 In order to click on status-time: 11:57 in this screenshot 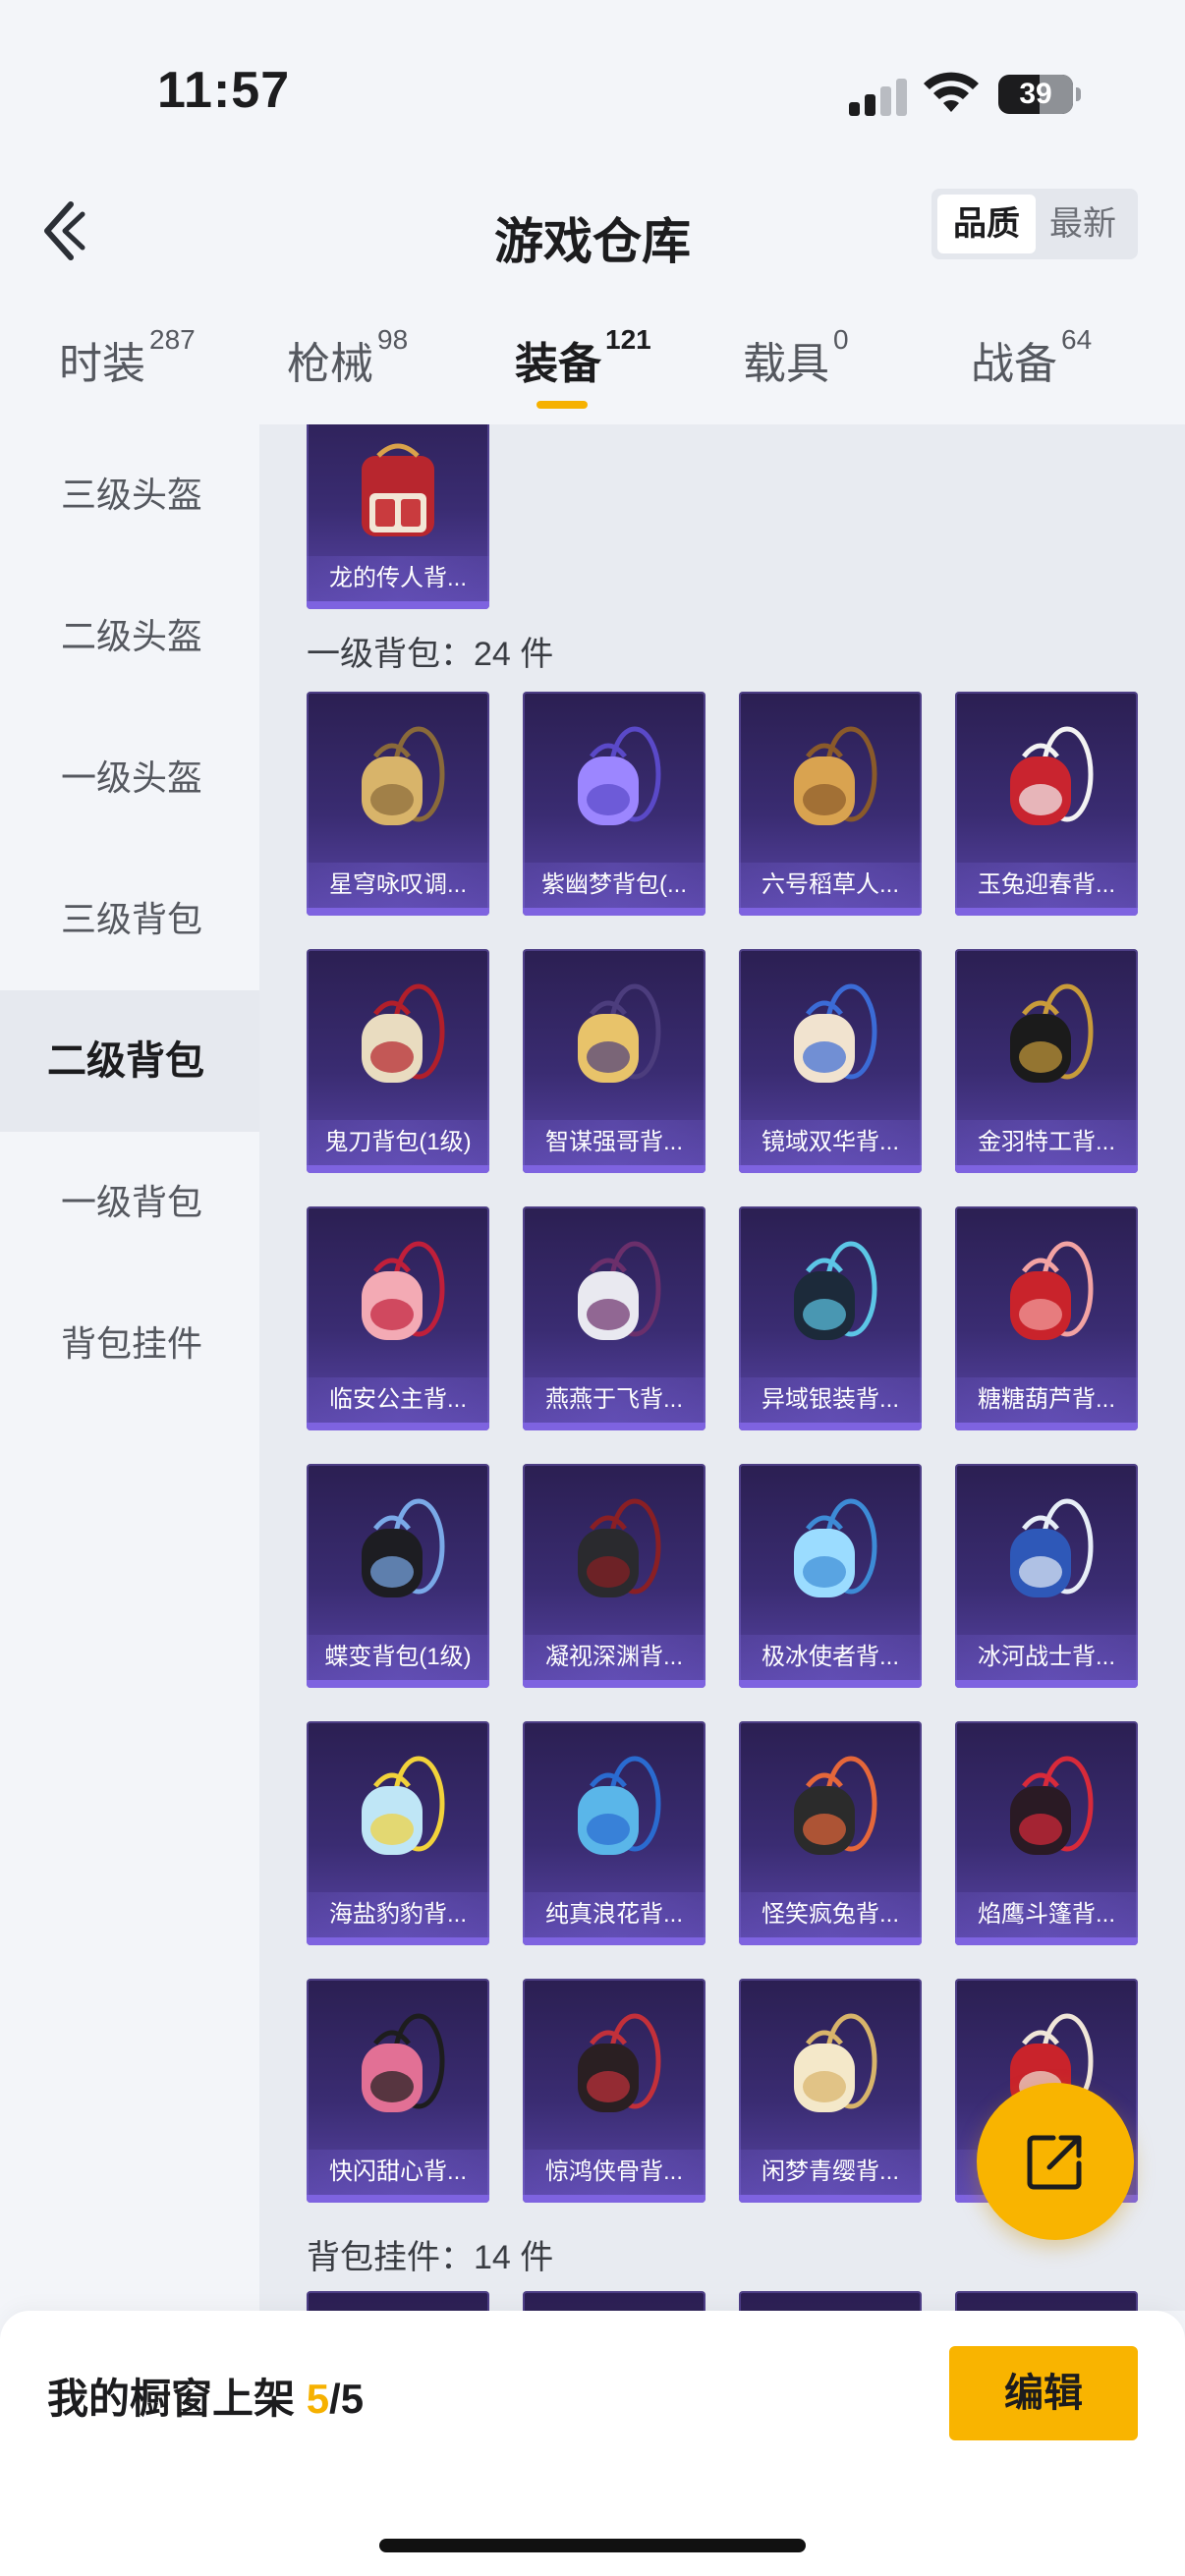, I will do `click(224, 90)`.